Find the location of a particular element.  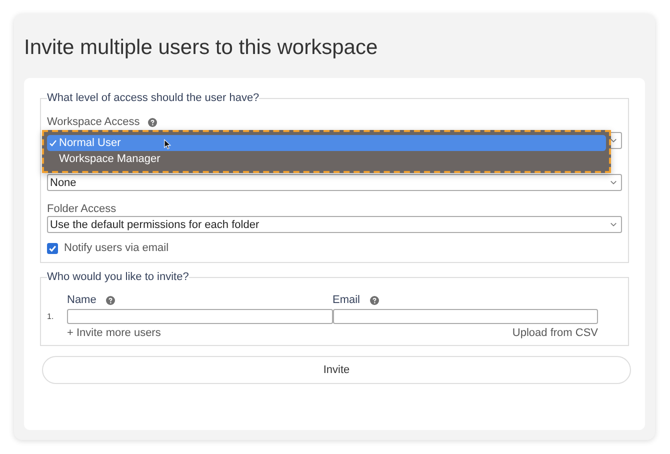

column-label: Name is located at coordinates (81, 300).